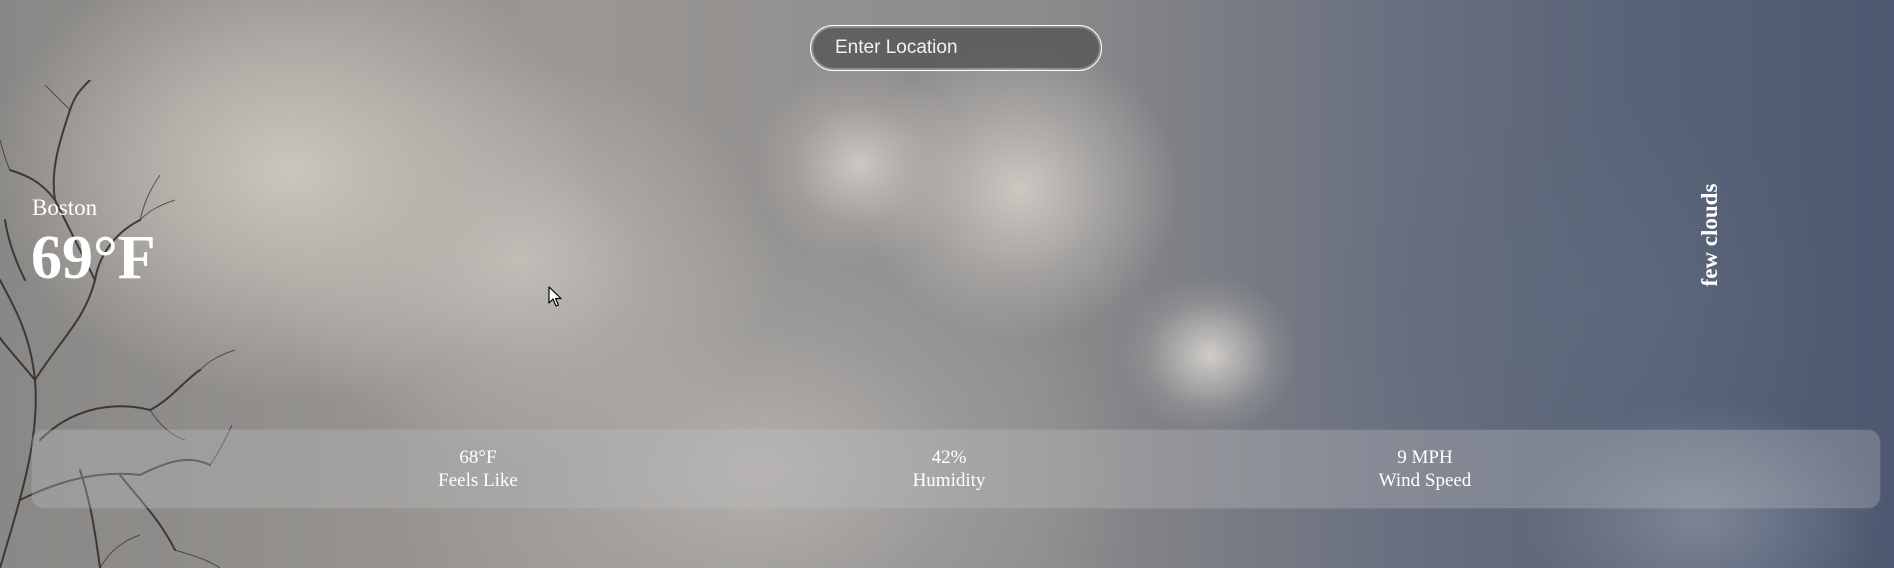 This screenshot has height=568, width=1894. I want to click on weather-description: few clouds, so click(1709, 235).